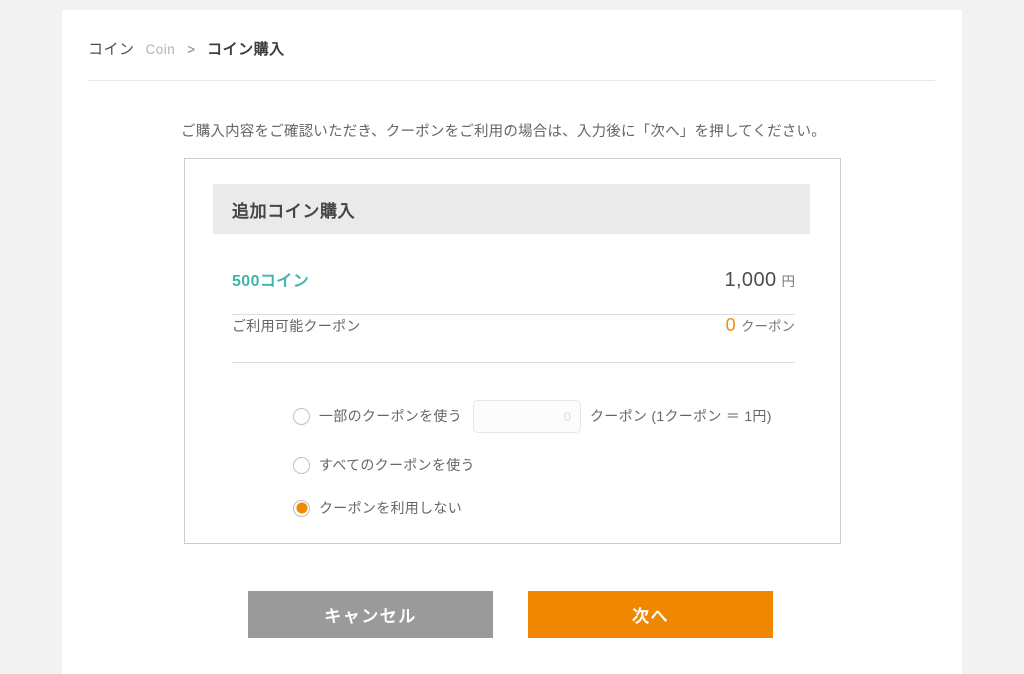  Describe the element at coordinates (511, 80) in the screenshot. I see `breadcrumb-divider` at that location.